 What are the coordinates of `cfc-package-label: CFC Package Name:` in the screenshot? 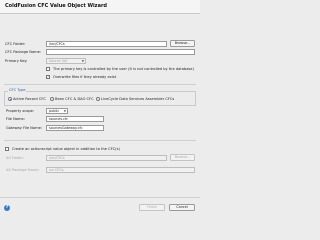 It's located at (23, 52).